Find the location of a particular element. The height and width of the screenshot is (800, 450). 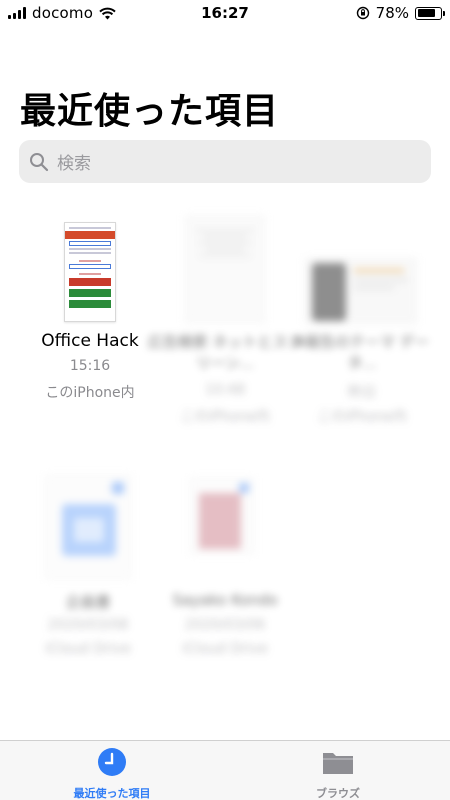

rotation-lock-icon is located at coordinates (362, 13).